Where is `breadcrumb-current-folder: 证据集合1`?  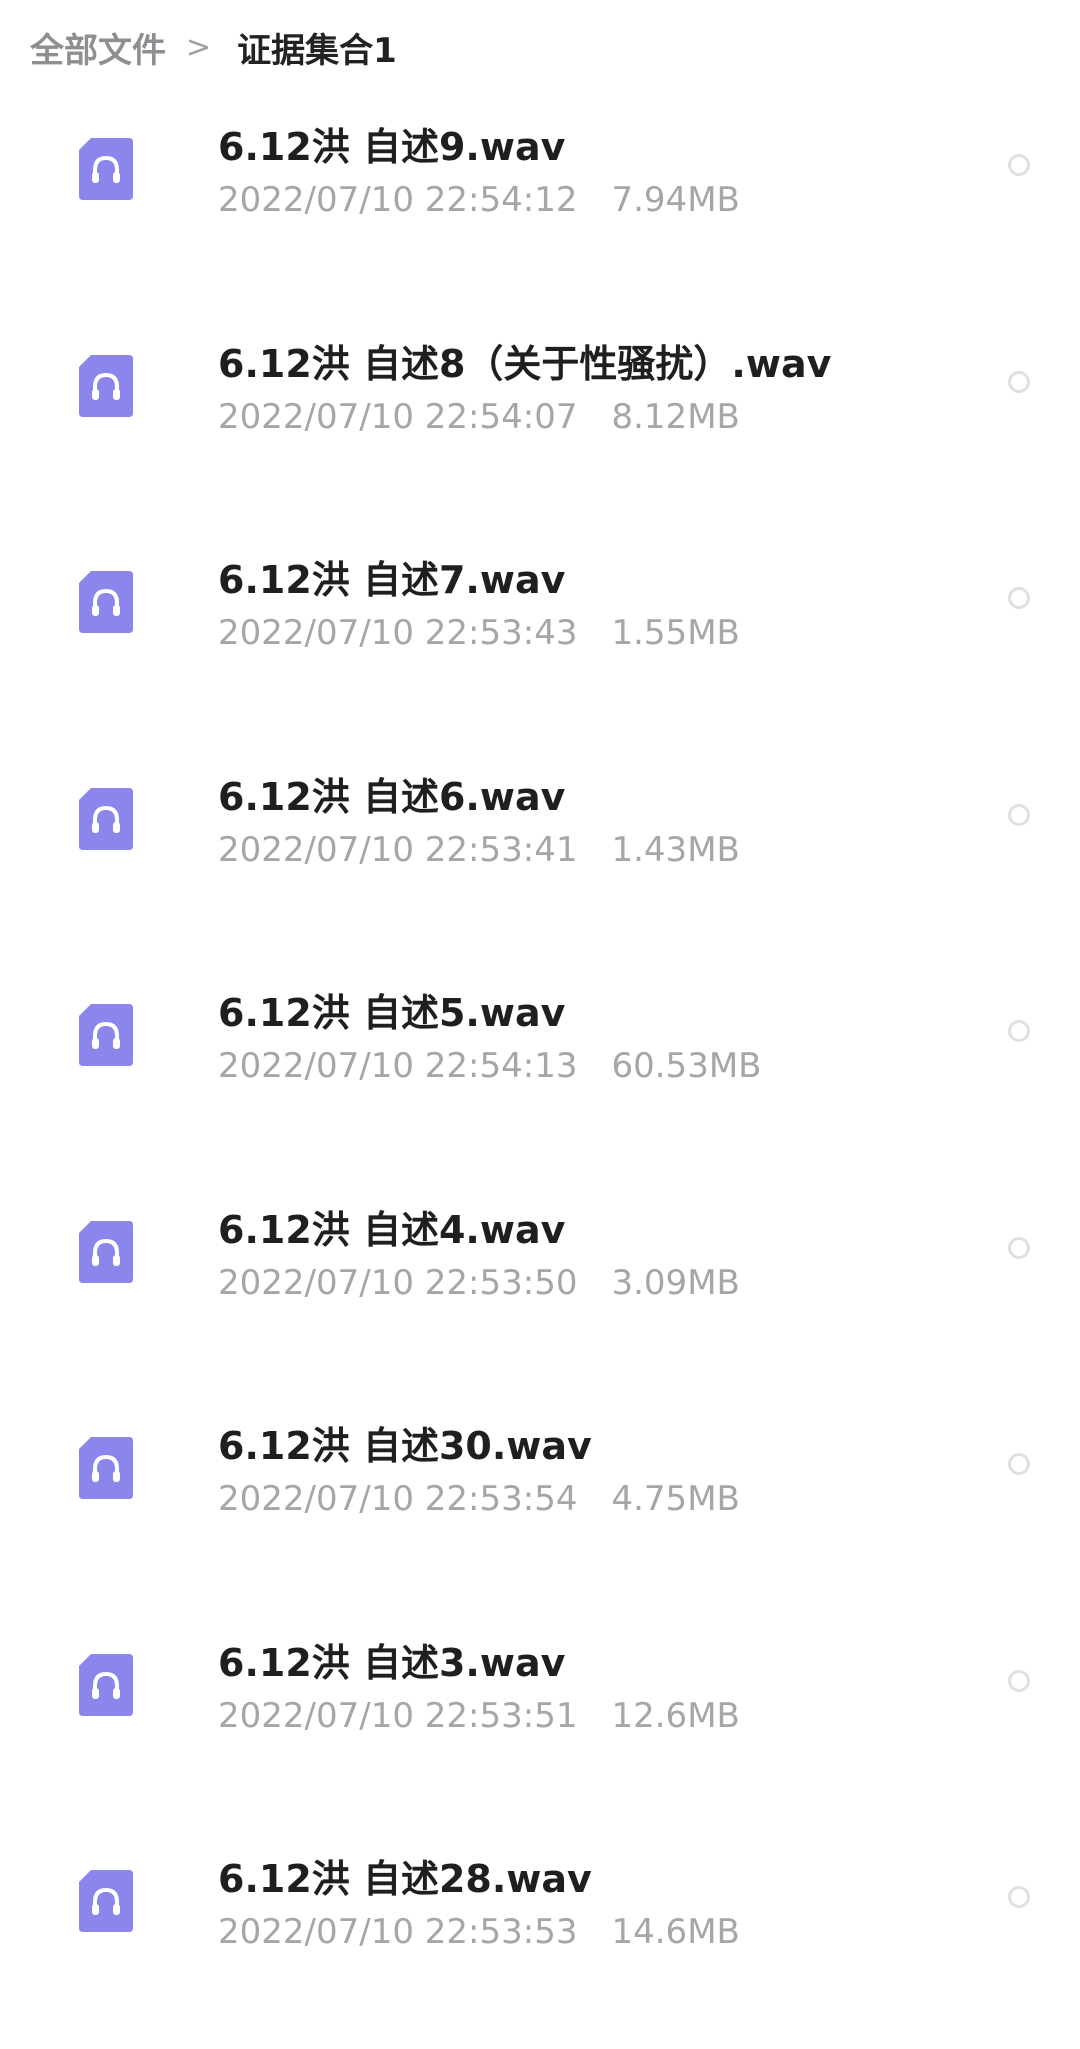
breadcrumb-current-folder: 证据集合1 is located at coordinates (317, 50).